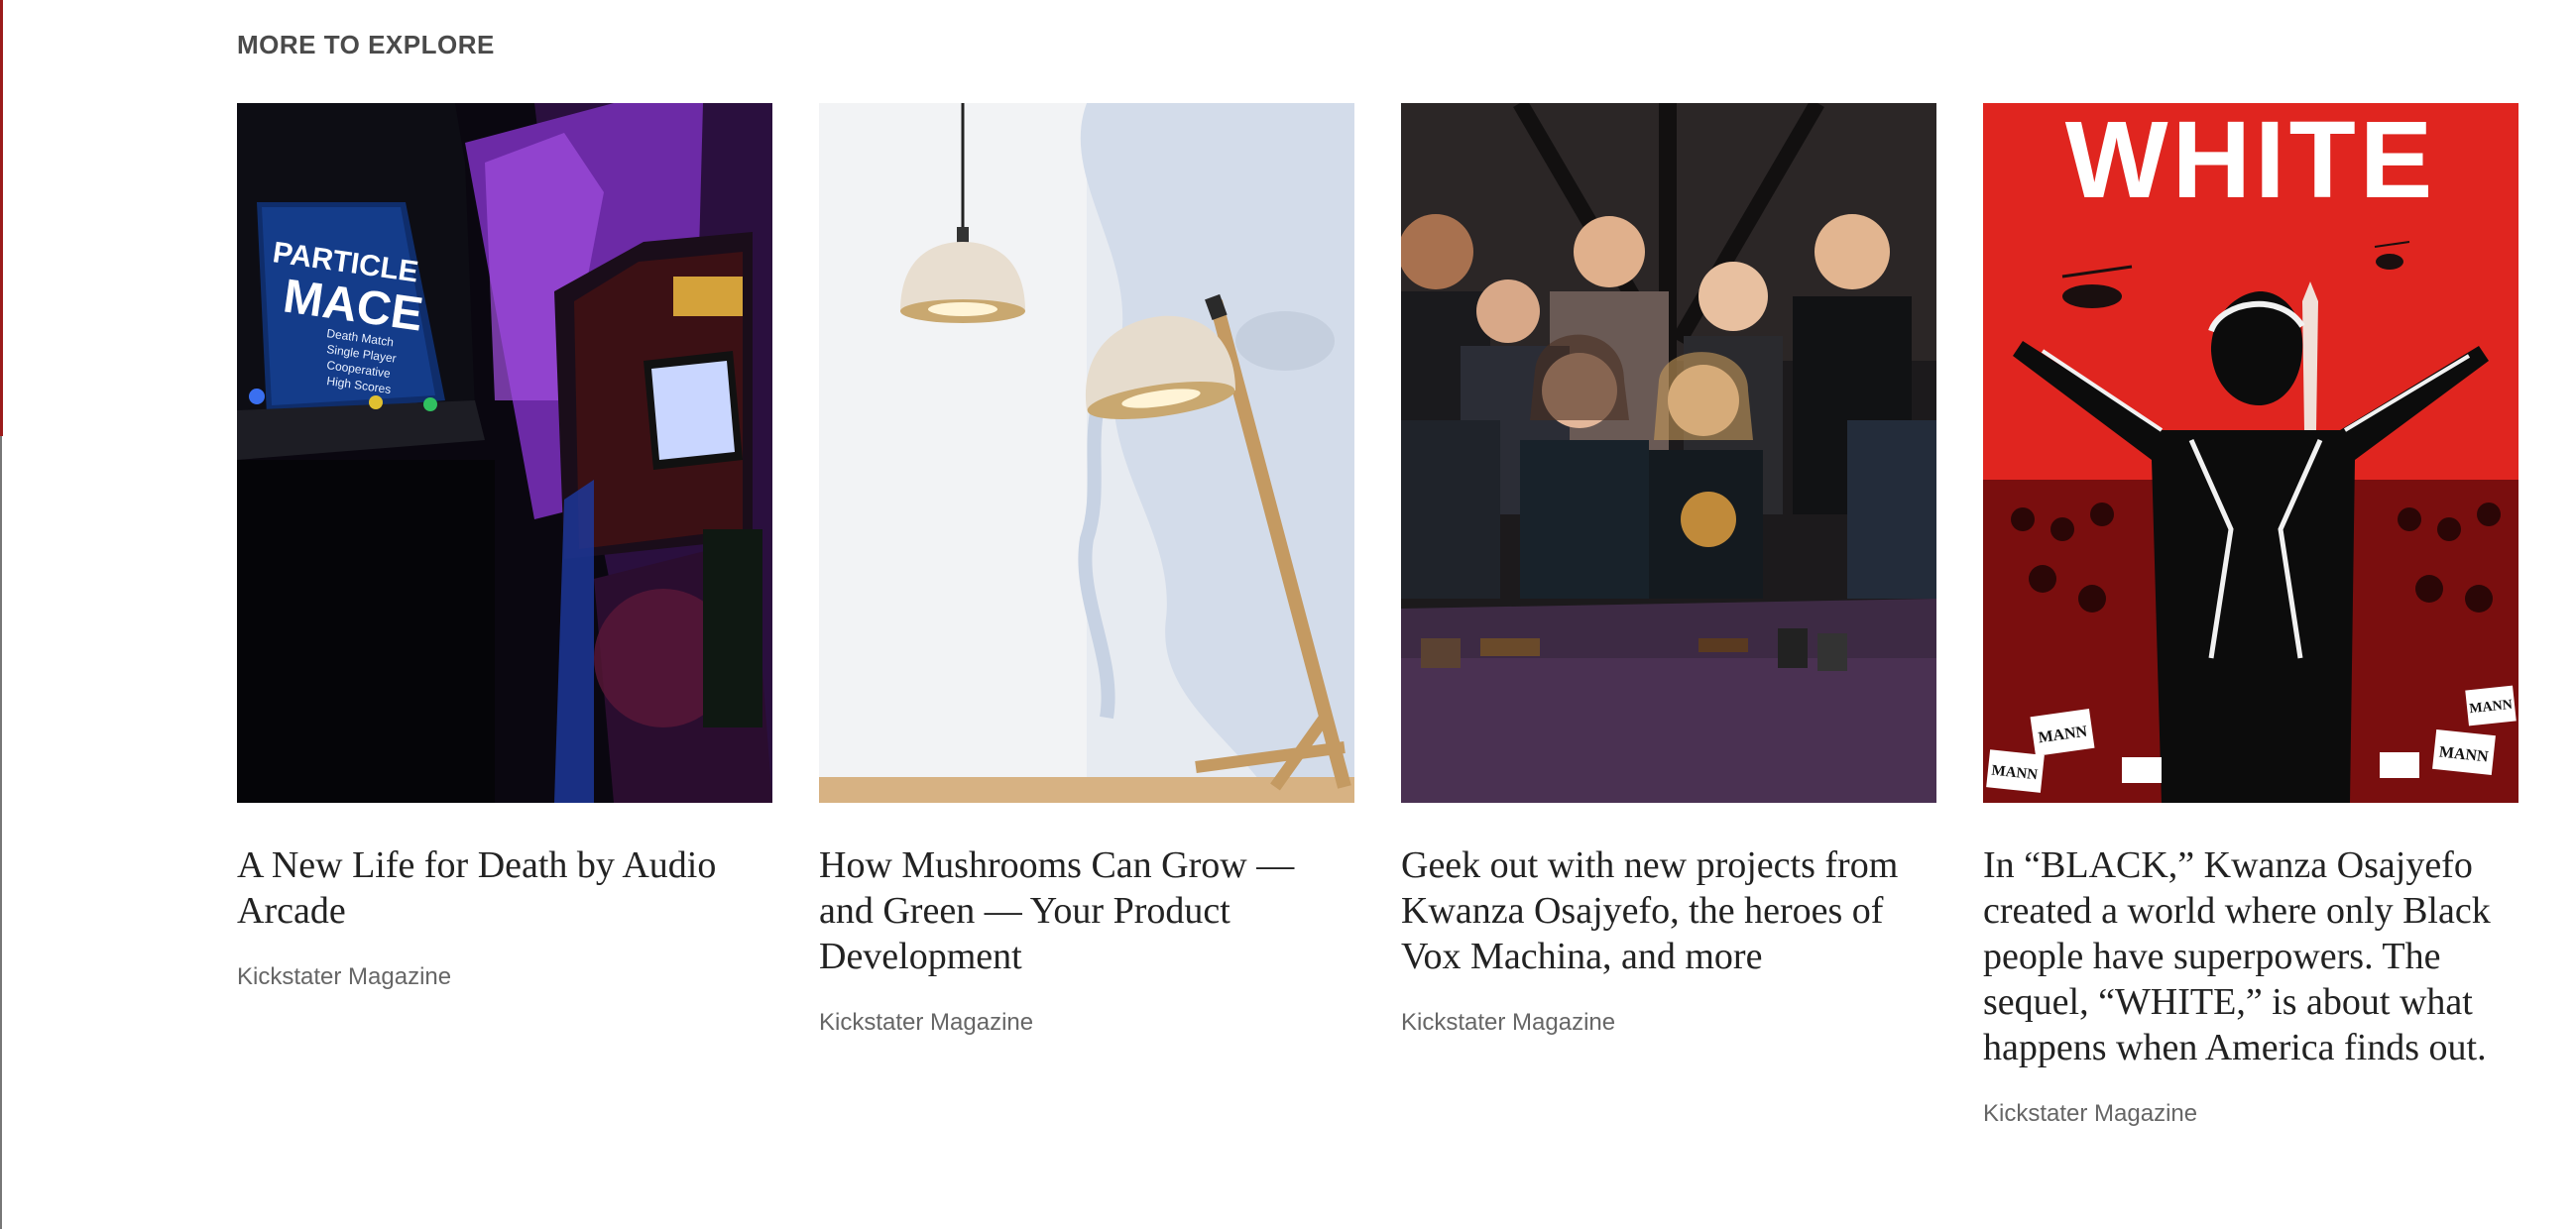 The width and height of the screenshot is (2576, 1229). What do you see at coordinates (505, 888) in the screenshot?
I see `story-title: A New Life for Death by Audio Arcade` at bounding box center [505, 888].